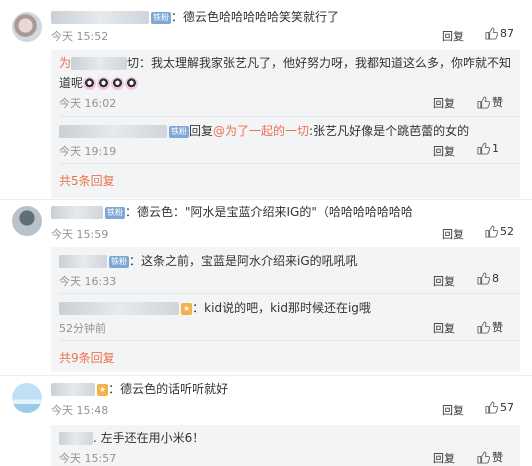  What do you see at coordinates (88, 458) in the screenshot?
I see `reply-time: 今天 15:57` at bounding box center [88, 458].